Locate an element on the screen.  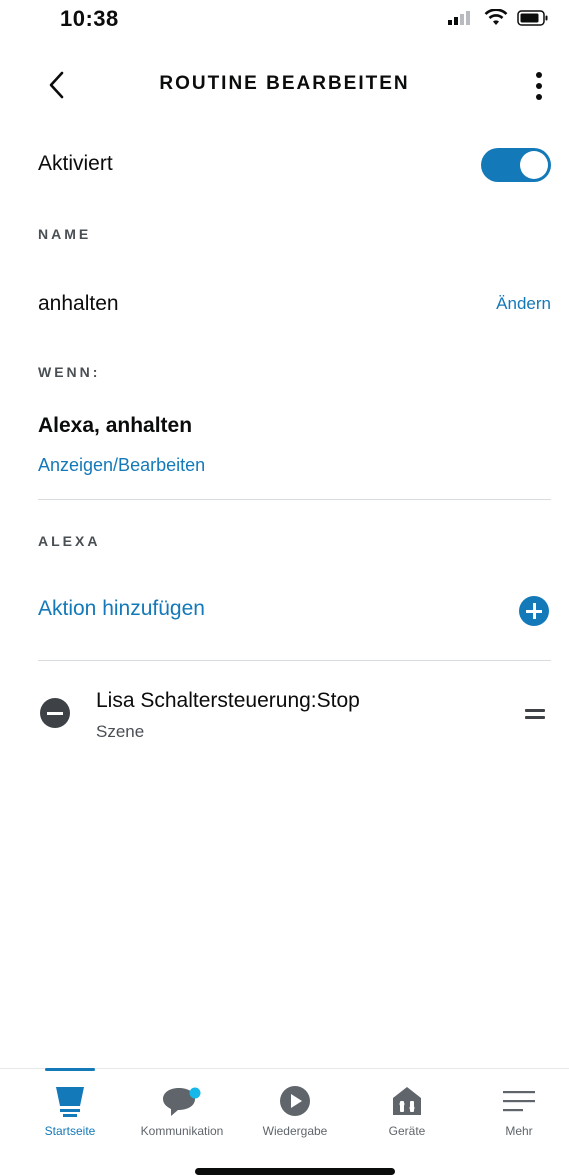
vertical-dots-icon is located at coordinates (539, 86).